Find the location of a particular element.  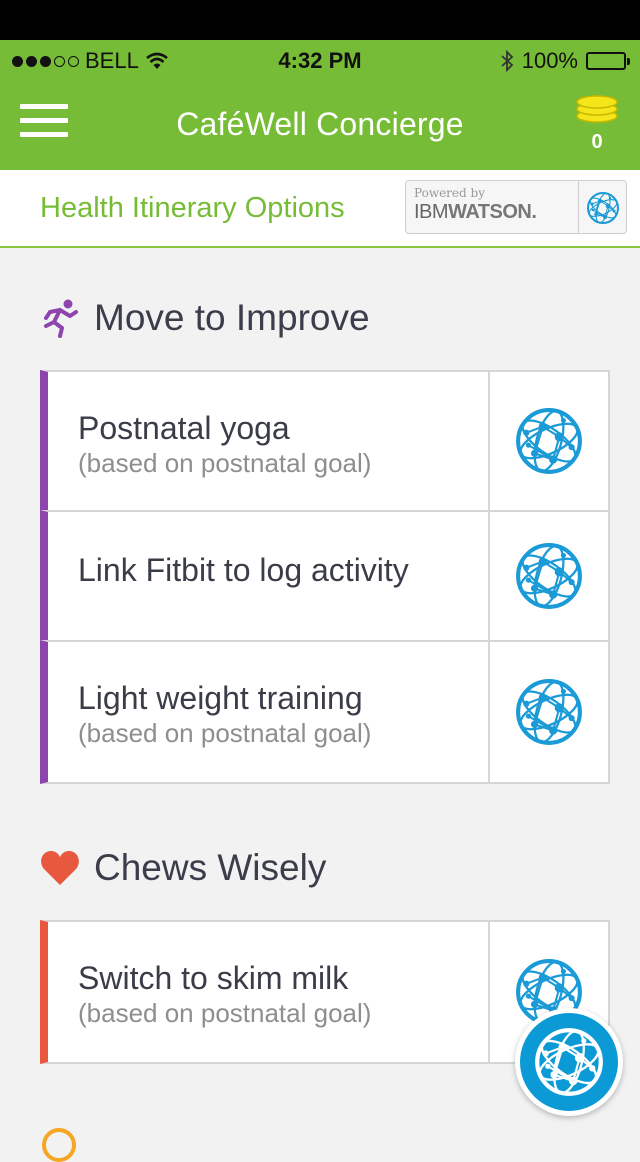

itinerary-item: Postnatal yoga (based on postnatal goal) is located at coordinates (325, 441).